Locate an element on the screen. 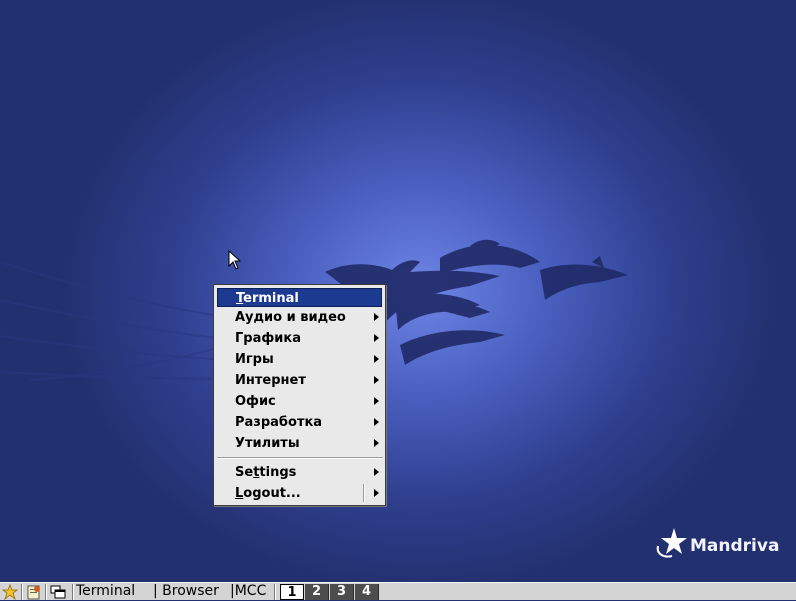  menu-item-label: erminal is located at coordinates (271, 298).